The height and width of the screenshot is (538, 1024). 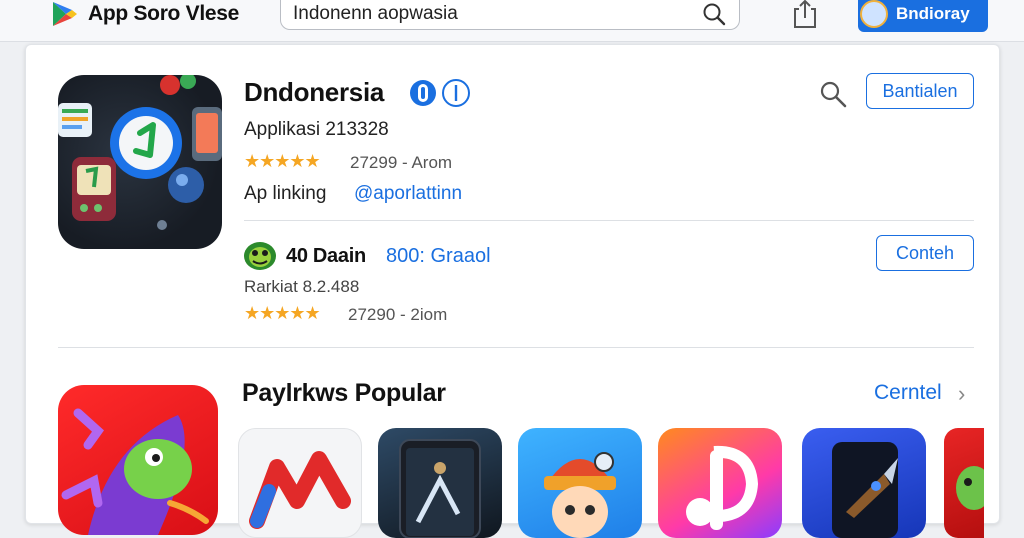 I want to click on profile-button: Bndioray, so click(x=923, y=16).